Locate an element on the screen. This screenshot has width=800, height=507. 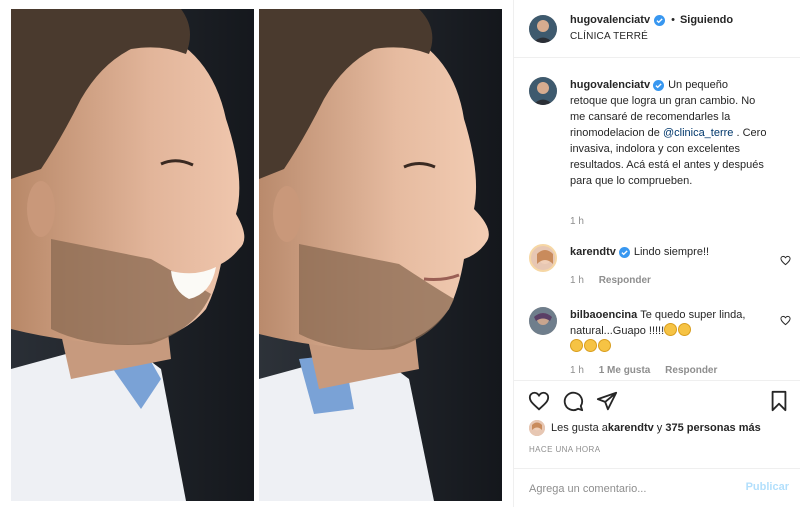
comment-body: Lindo siempre!! is located at coordinates (671, 252).